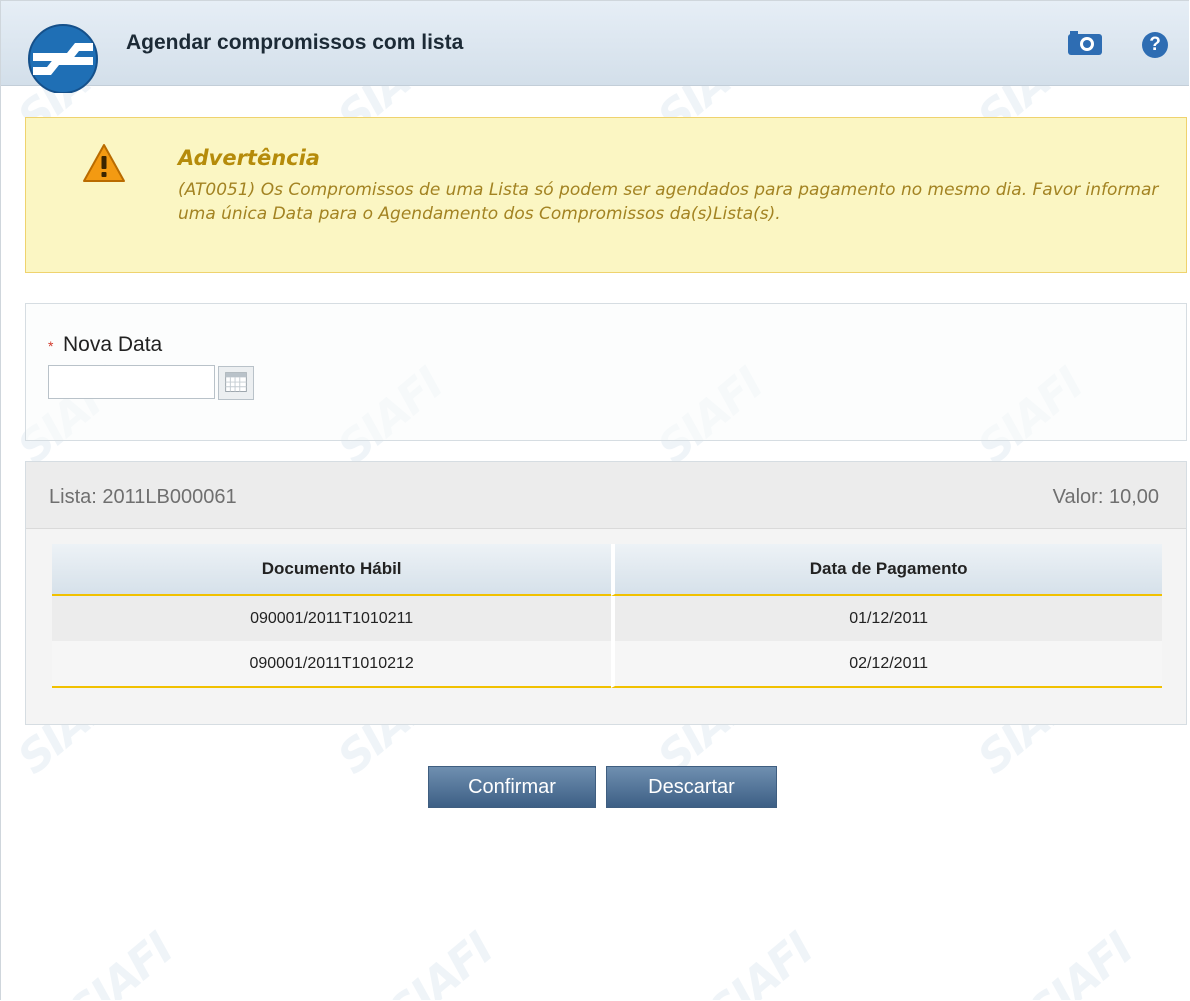 The height and width of the screenshot is (1001, 1190). What do you see at coordinates (606, 372) in the screenshot?
I see `date-form-panel: * Nova Data` at bounding box center [606, 372].